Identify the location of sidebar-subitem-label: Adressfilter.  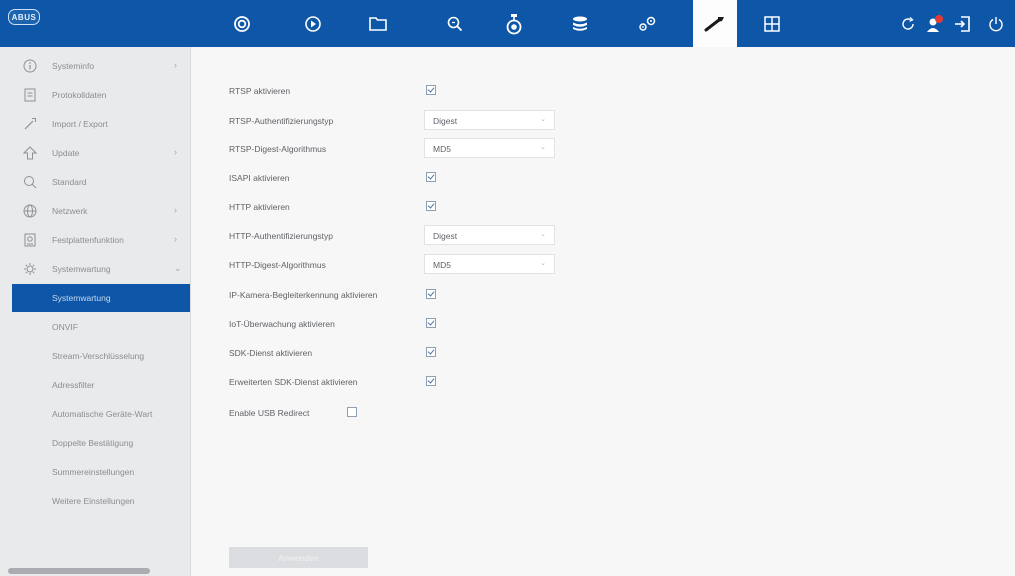
(73, 385).